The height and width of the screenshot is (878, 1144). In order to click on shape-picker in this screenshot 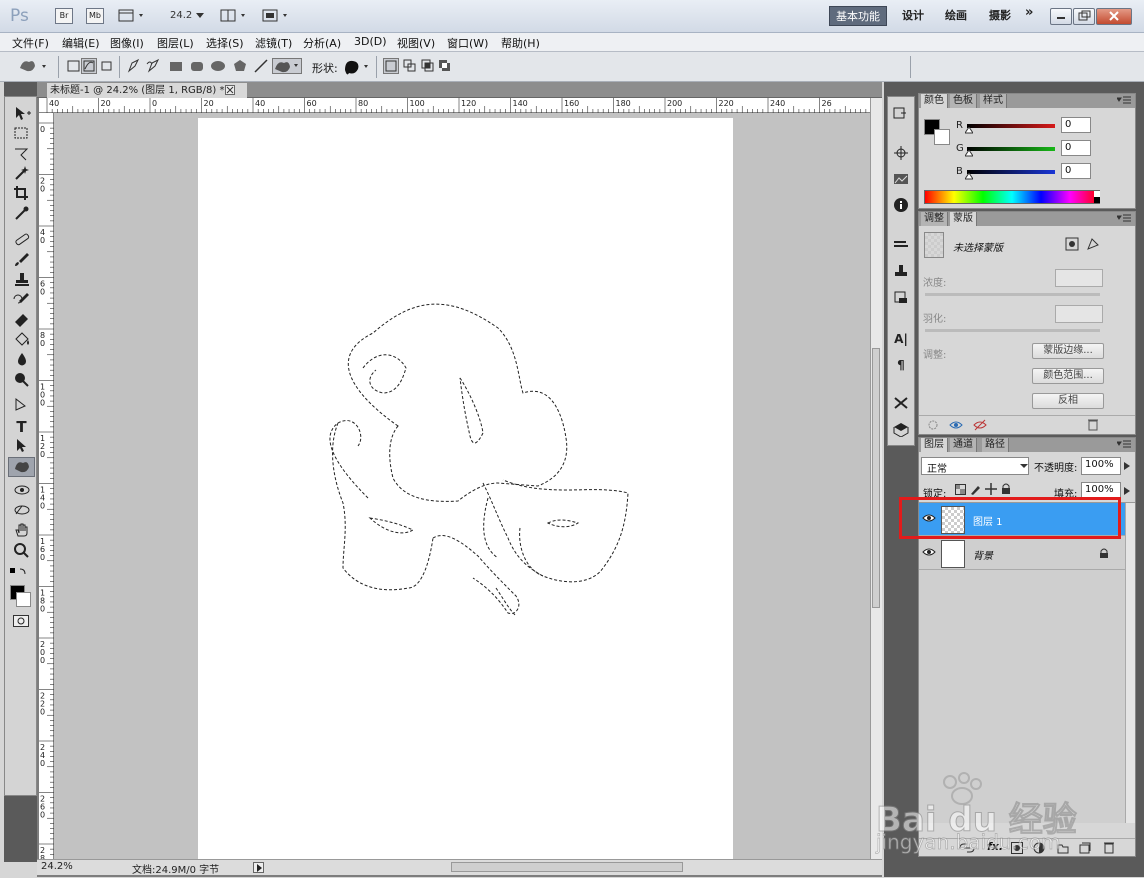, I will do `click(357, 66)`.